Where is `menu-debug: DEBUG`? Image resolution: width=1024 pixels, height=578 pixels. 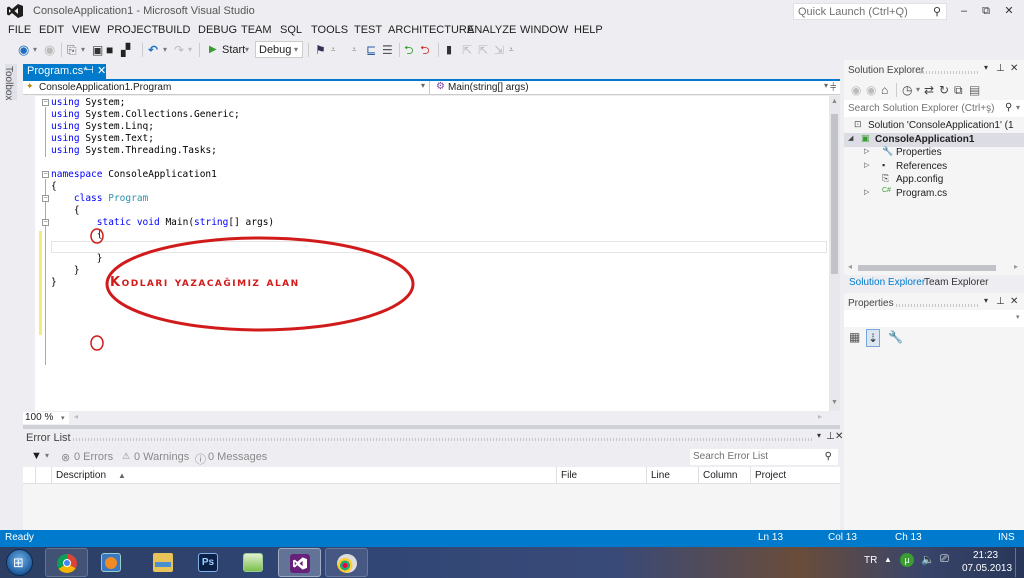
menu-debug: DEBUG is located at coordinates (217, 30).